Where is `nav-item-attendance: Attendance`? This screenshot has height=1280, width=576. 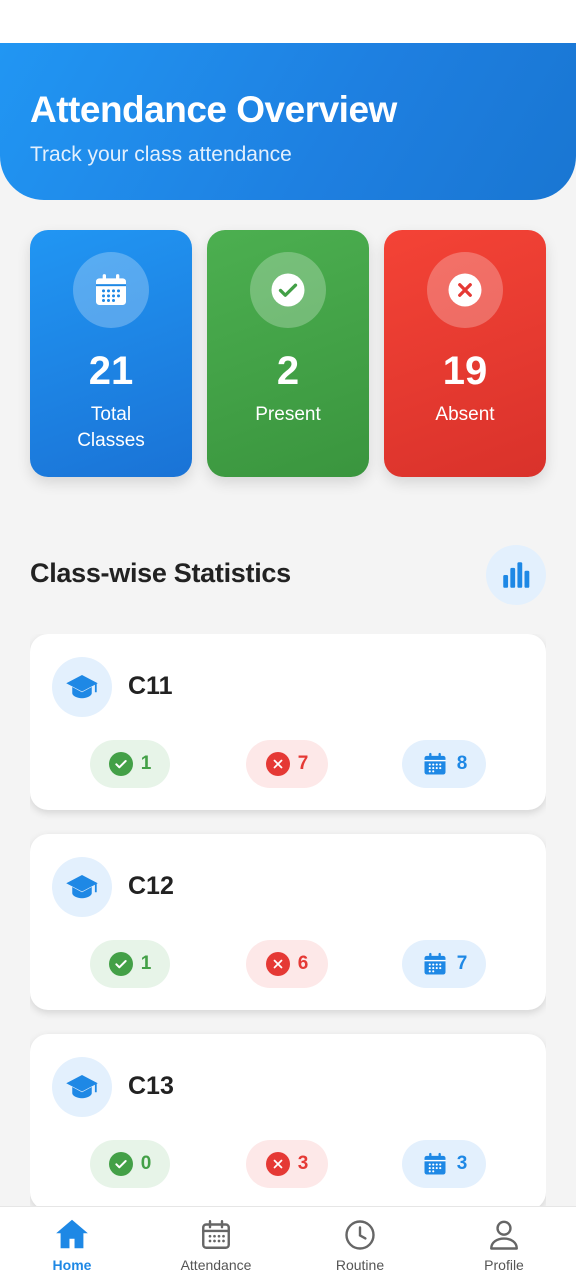 nav-item-attendance: Attendance is located at coordinates (216, 1243).